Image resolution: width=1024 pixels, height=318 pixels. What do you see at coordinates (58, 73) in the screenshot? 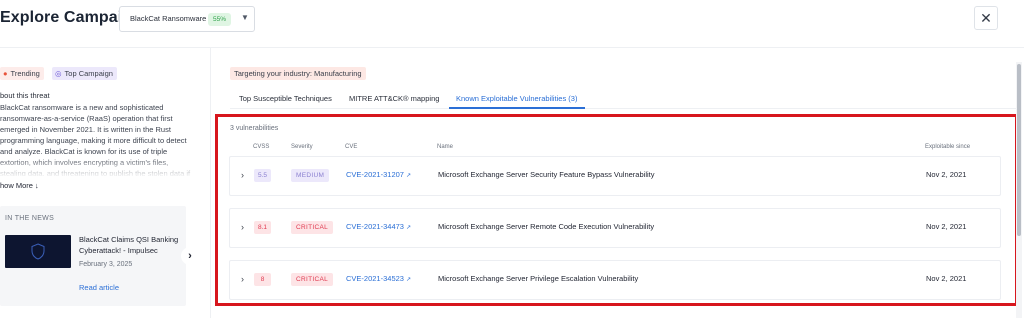
I see `target-icon: ◎` at bounding box center [58, 73].